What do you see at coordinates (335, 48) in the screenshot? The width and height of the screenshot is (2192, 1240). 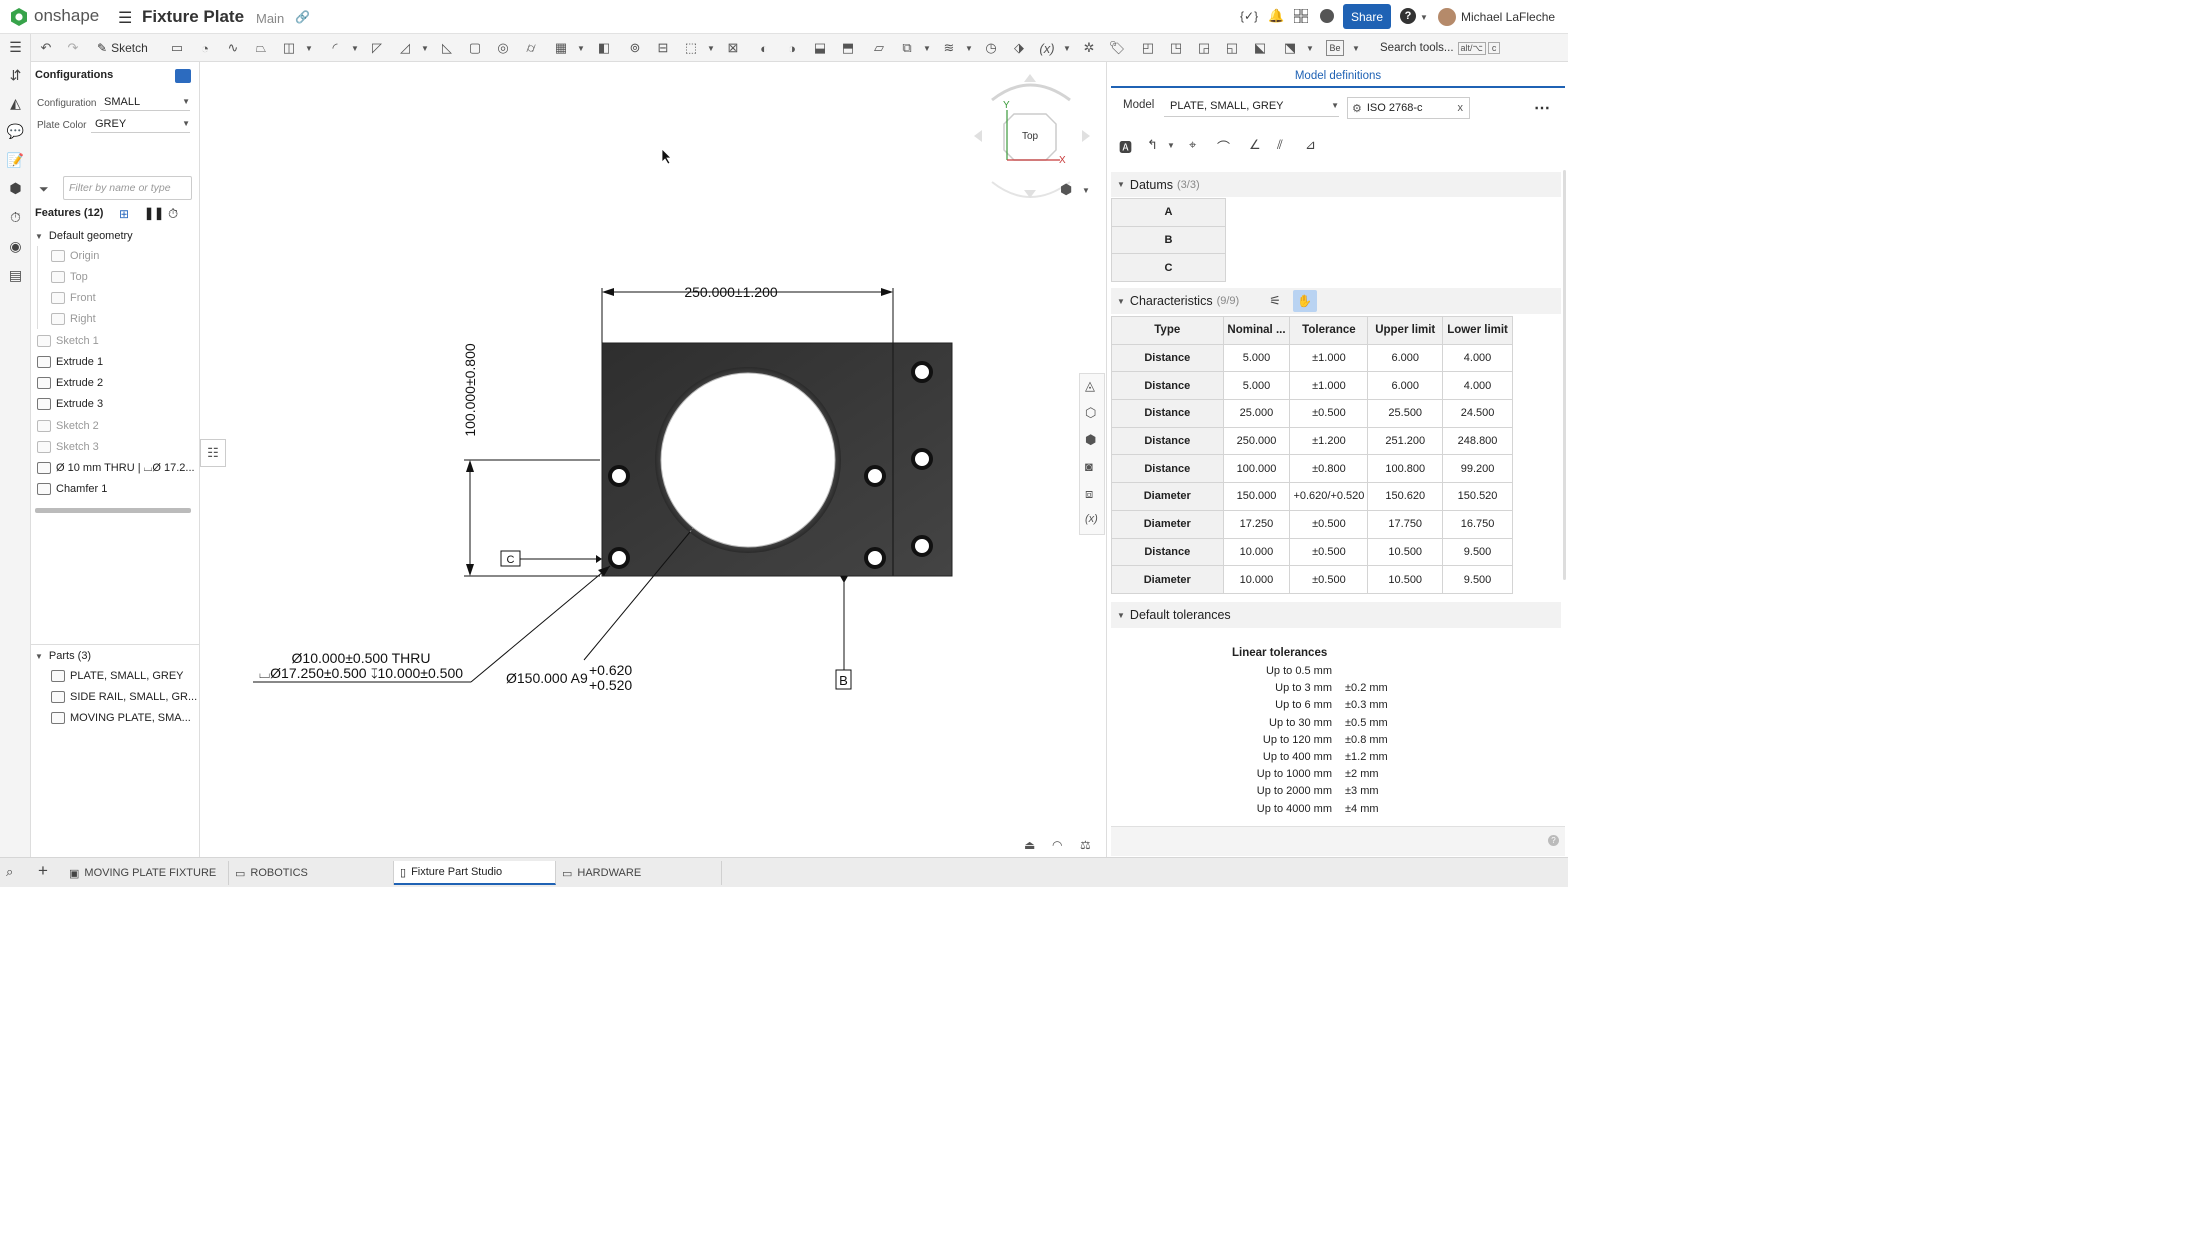 I see `fillet-icon: ◜` at bounding box center [335, 48].